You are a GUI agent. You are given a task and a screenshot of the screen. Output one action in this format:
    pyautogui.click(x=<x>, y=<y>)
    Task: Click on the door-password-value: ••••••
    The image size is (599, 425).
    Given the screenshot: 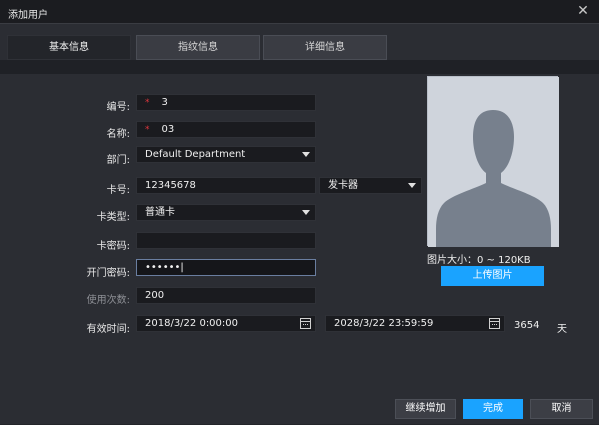 What is the action you would take?
    pyautogui.click(x=163, y=267)
    